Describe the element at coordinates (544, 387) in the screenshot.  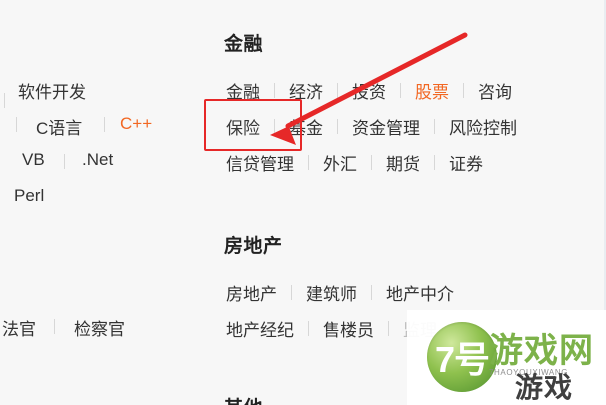
I see `watermark-game: 游戏` at that location.